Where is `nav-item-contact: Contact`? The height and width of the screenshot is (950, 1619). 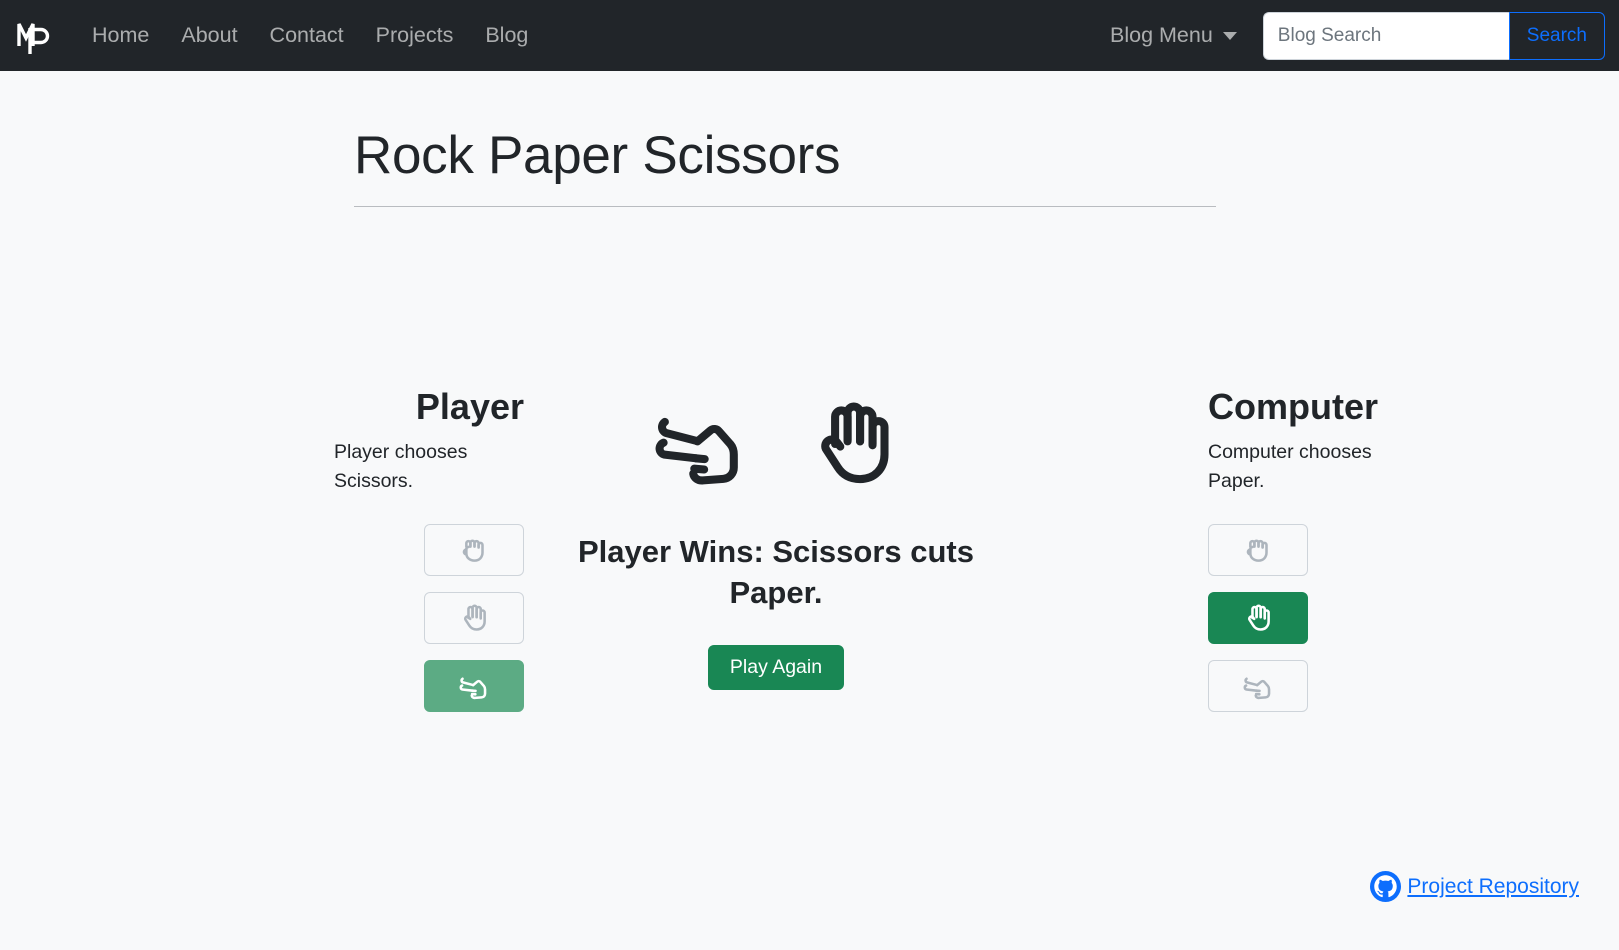
nav-item-contact: Contact is located at coordinates (307, 35).